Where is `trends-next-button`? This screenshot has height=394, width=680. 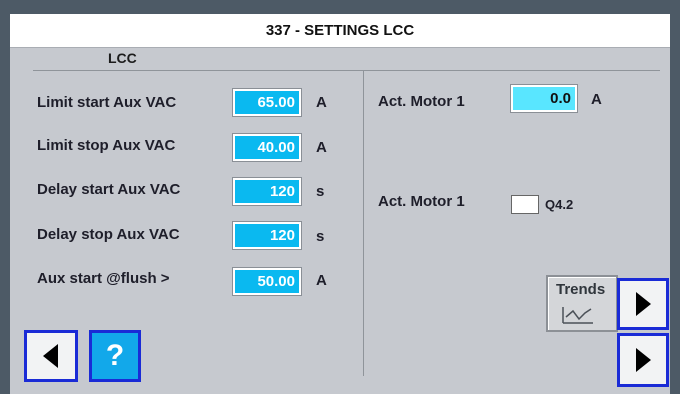 trends-next-button is located at coordinates (643, 304).